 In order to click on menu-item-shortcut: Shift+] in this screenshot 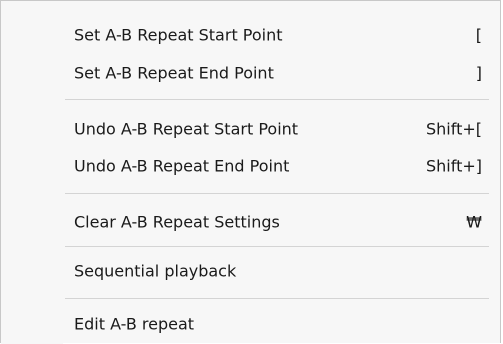, I will do `click(453, 166)`.